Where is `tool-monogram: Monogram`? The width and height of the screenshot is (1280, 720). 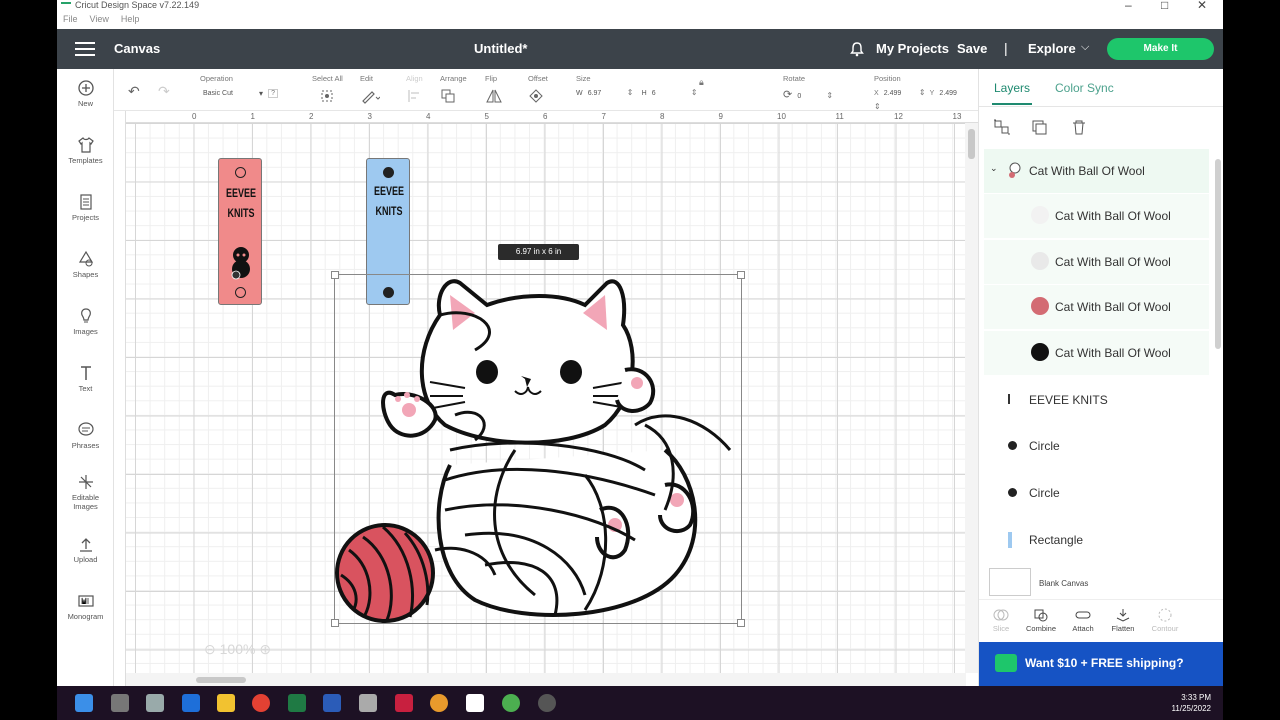
tool-monogram: Monogram is located at coordinates (85, 606).